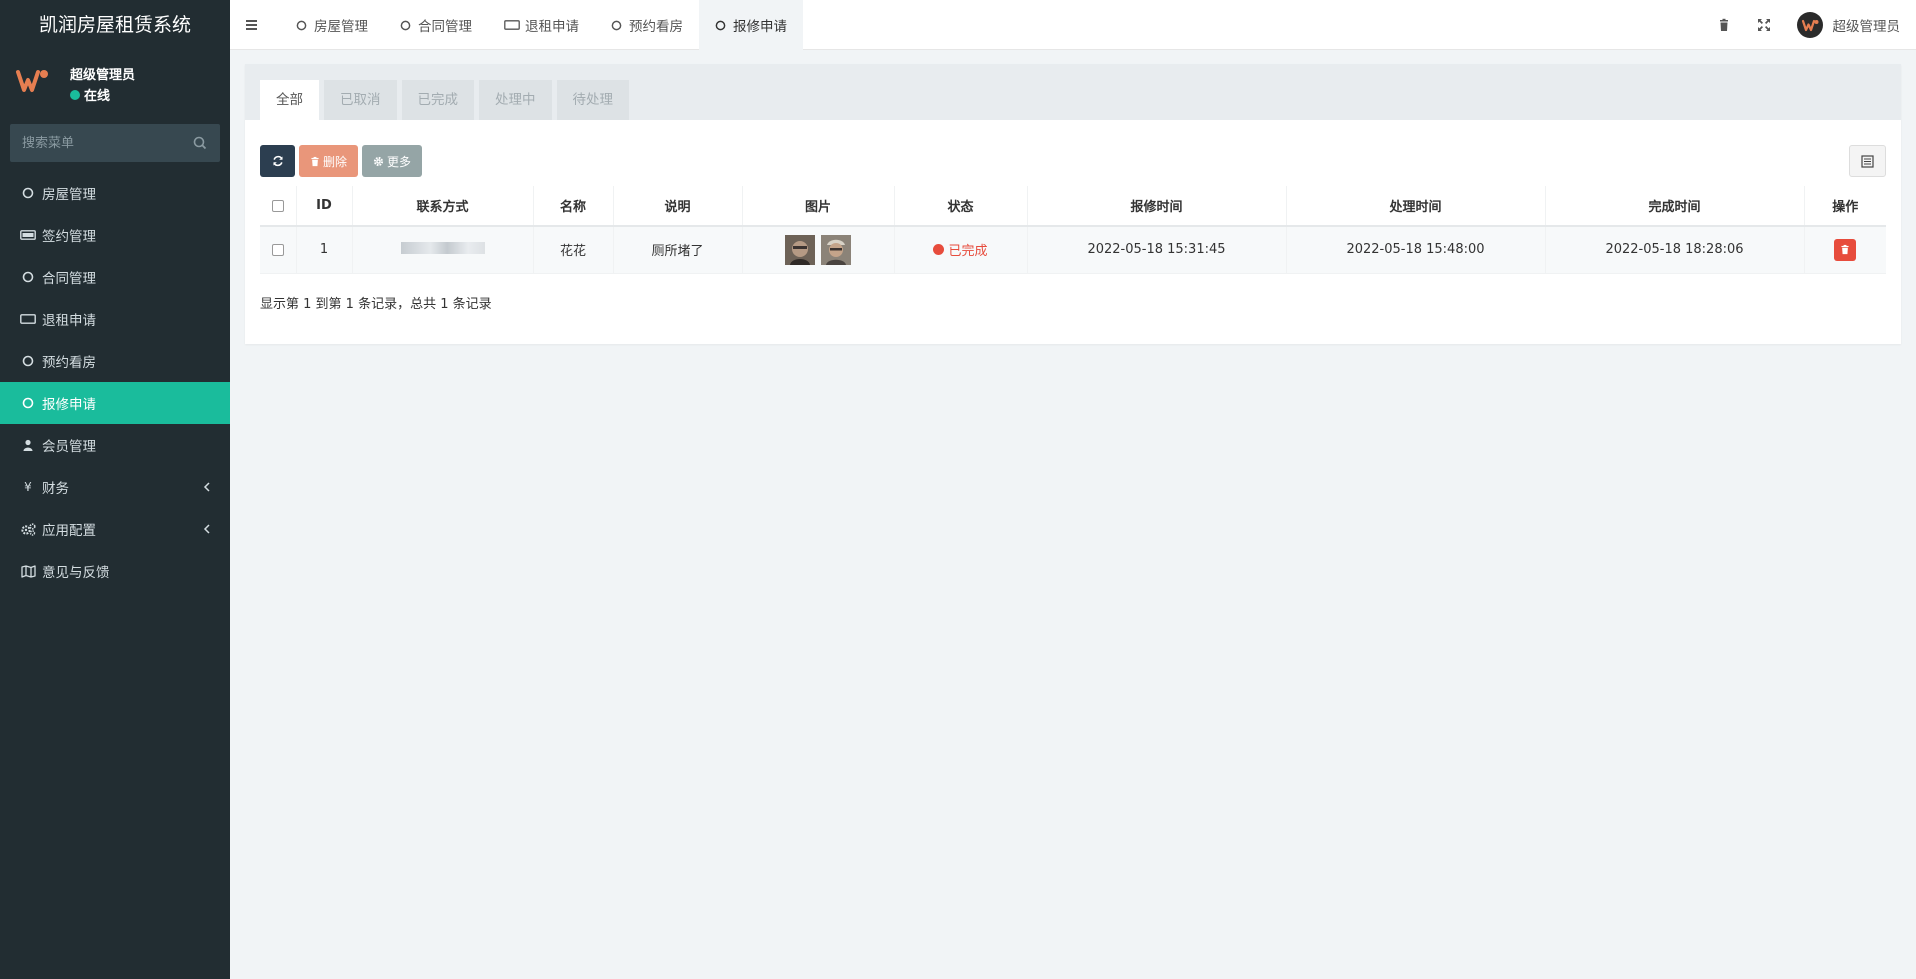 Image resolution: width=1916 pixels, height=979 pixels. What do you see at coordinates (69, 405) in the screenshot?
I see `sidebar-item-label: 报修申请` at bounding box center [69, 405].